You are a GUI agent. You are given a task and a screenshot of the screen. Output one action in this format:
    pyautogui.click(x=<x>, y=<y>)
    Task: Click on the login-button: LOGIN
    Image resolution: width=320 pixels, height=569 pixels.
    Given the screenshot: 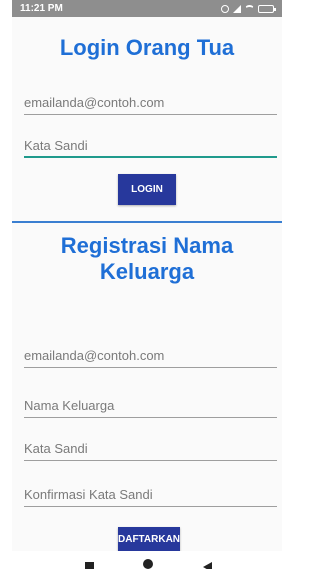 What is the action you would take?
    pyautogui.click(x=147, y=189)
    